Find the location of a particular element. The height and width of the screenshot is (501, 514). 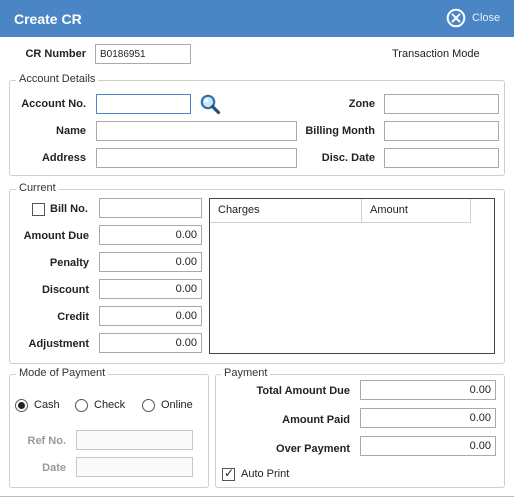

amount-due-field is located at coordinates (150, 235).